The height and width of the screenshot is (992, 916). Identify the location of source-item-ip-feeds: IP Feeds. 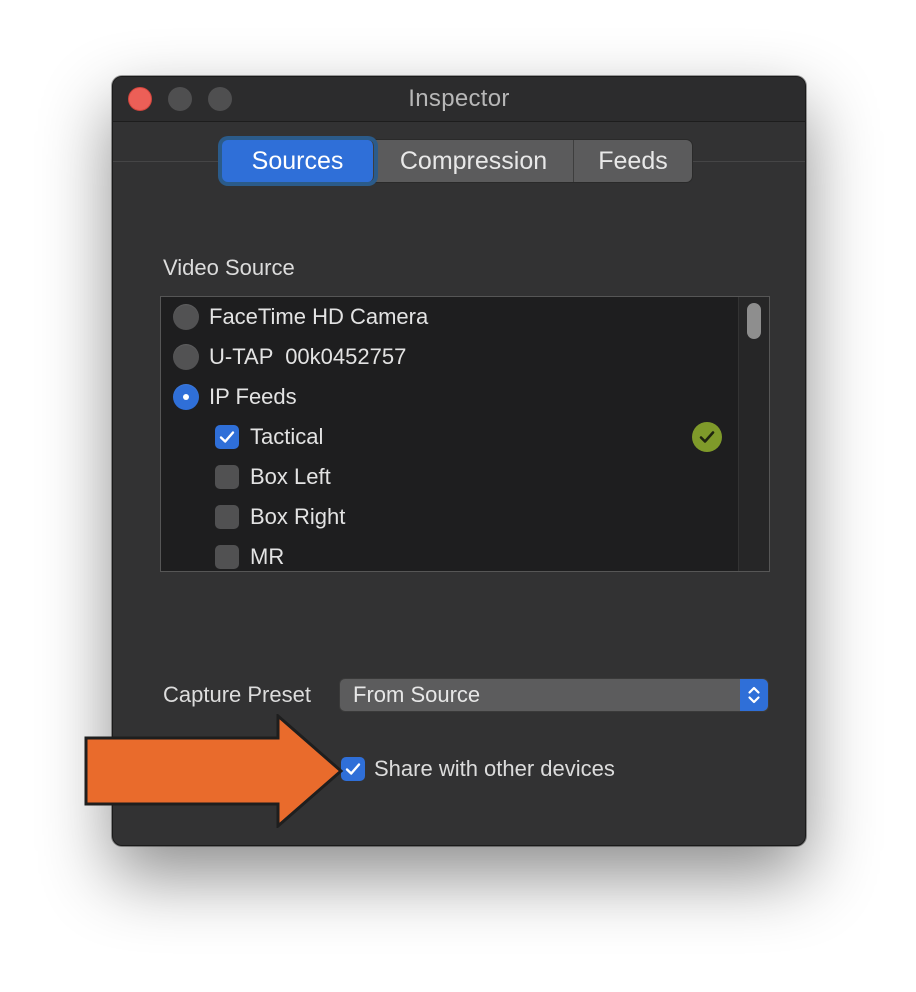
(449, 397).